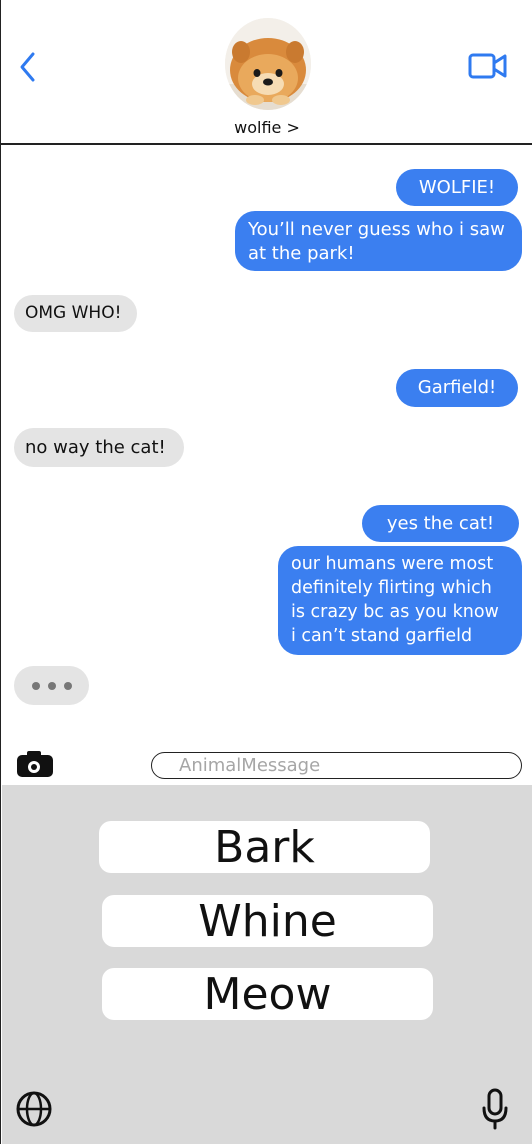 Image resolution: width=532 pixels, height=1144 pixels. What do you see at coordinates (336, 765) in the screenshot?
I see `message-input` at bounding box center [336, 765].